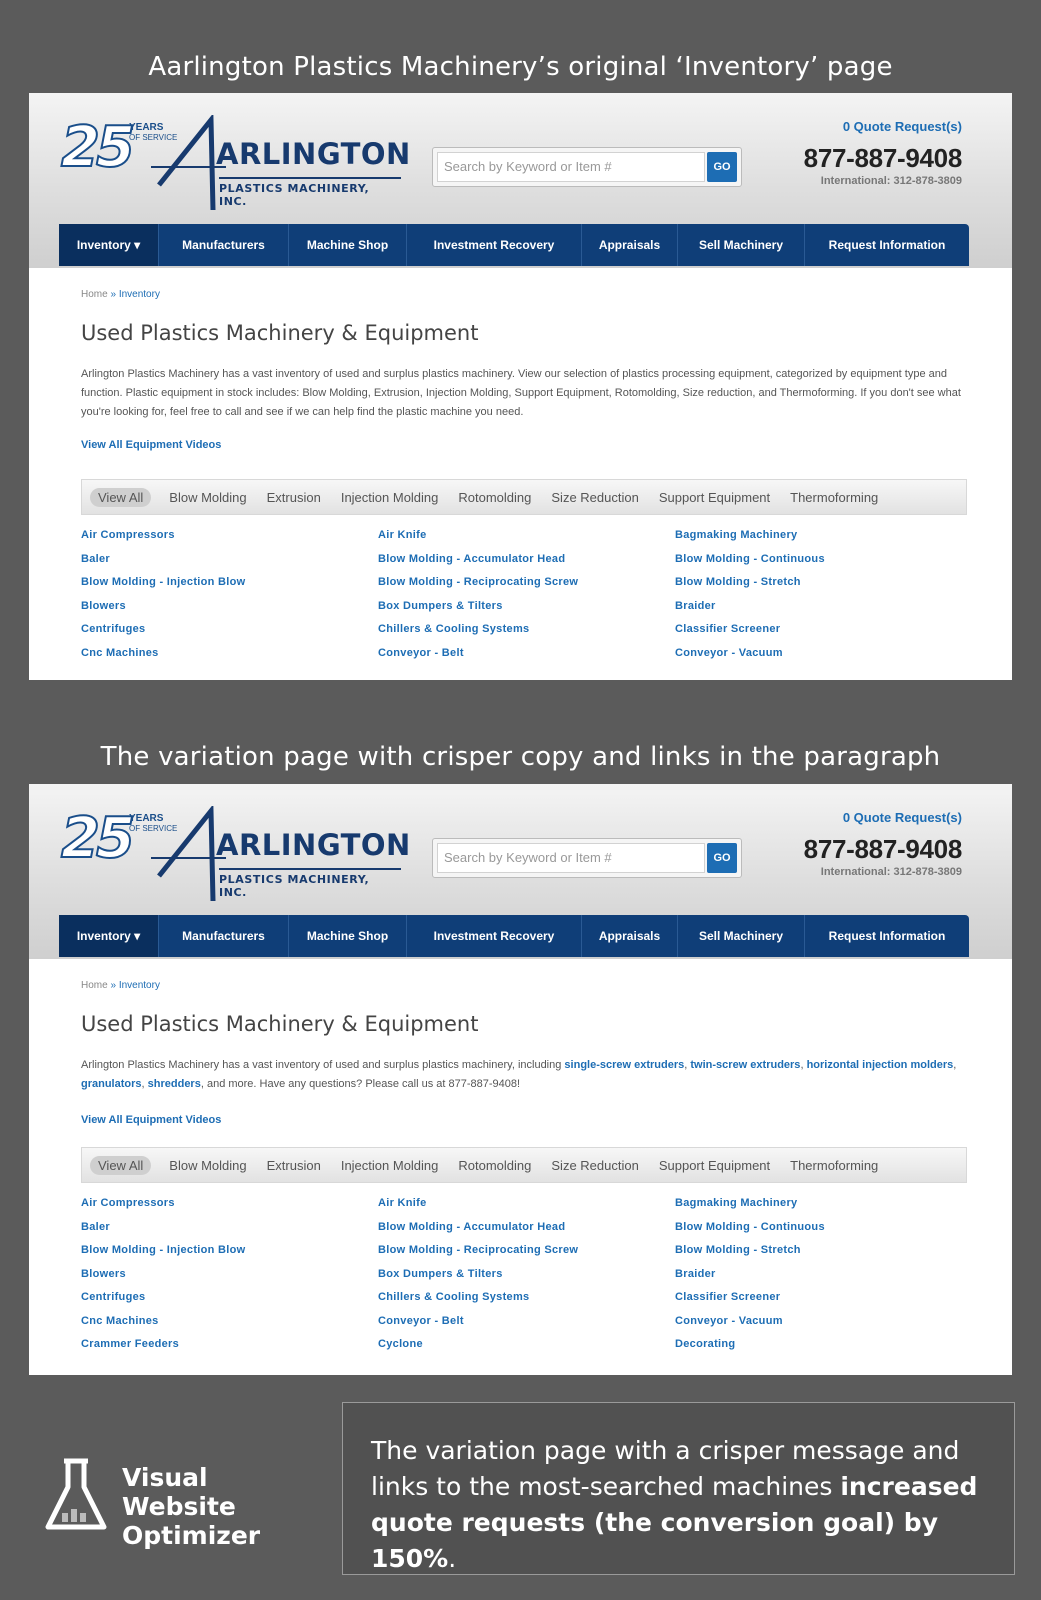 Image resolution: width=1041 pixels, height=1600 pixels. I want to click on category-link: Decorating, so click(820, 1345).